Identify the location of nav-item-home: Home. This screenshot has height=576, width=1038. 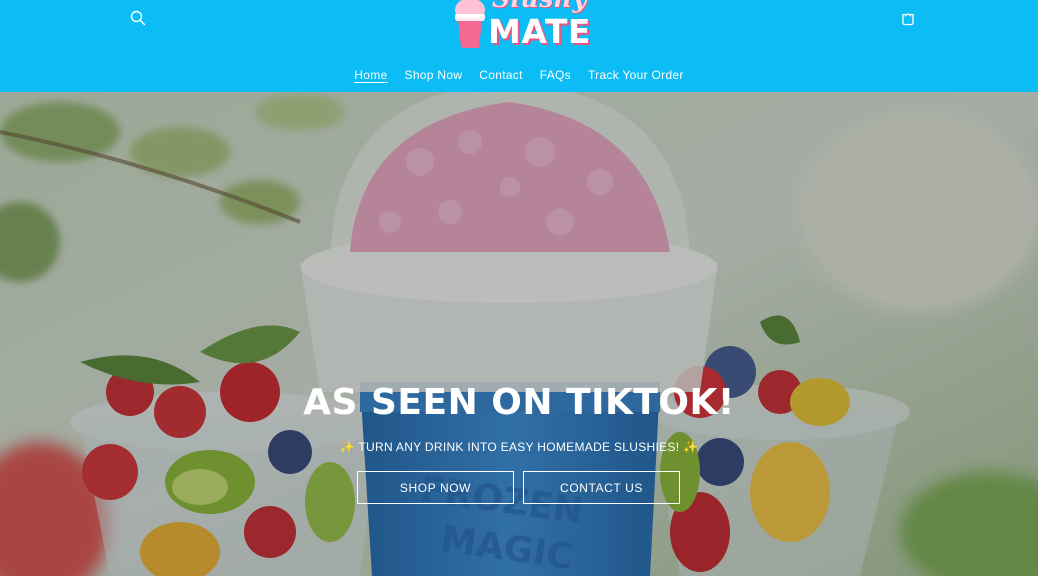
(370, 75).